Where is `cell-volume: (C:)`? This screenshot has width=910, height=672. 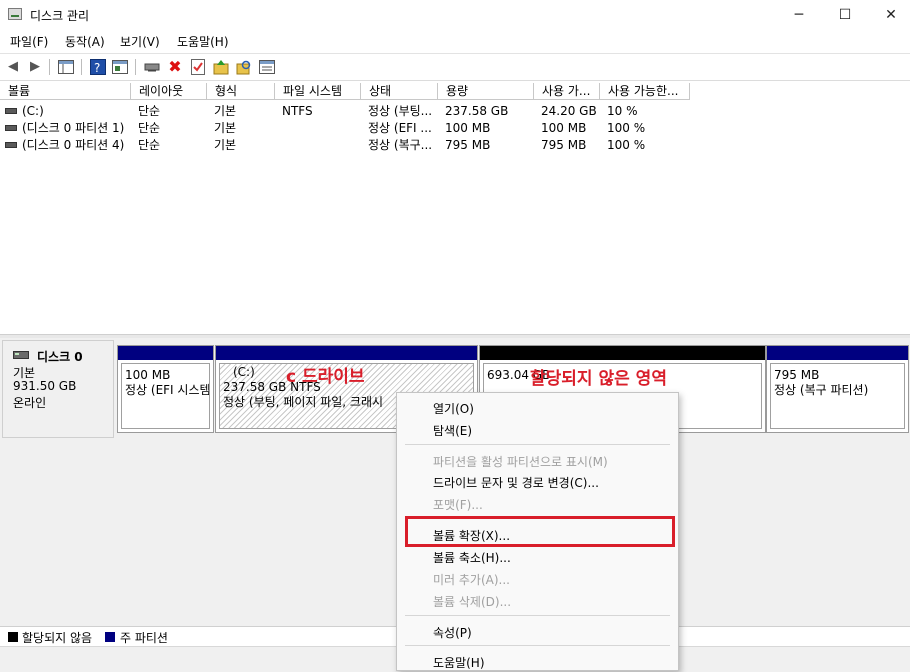 cell-volume: (C:) is located at coordinates (33, 111).